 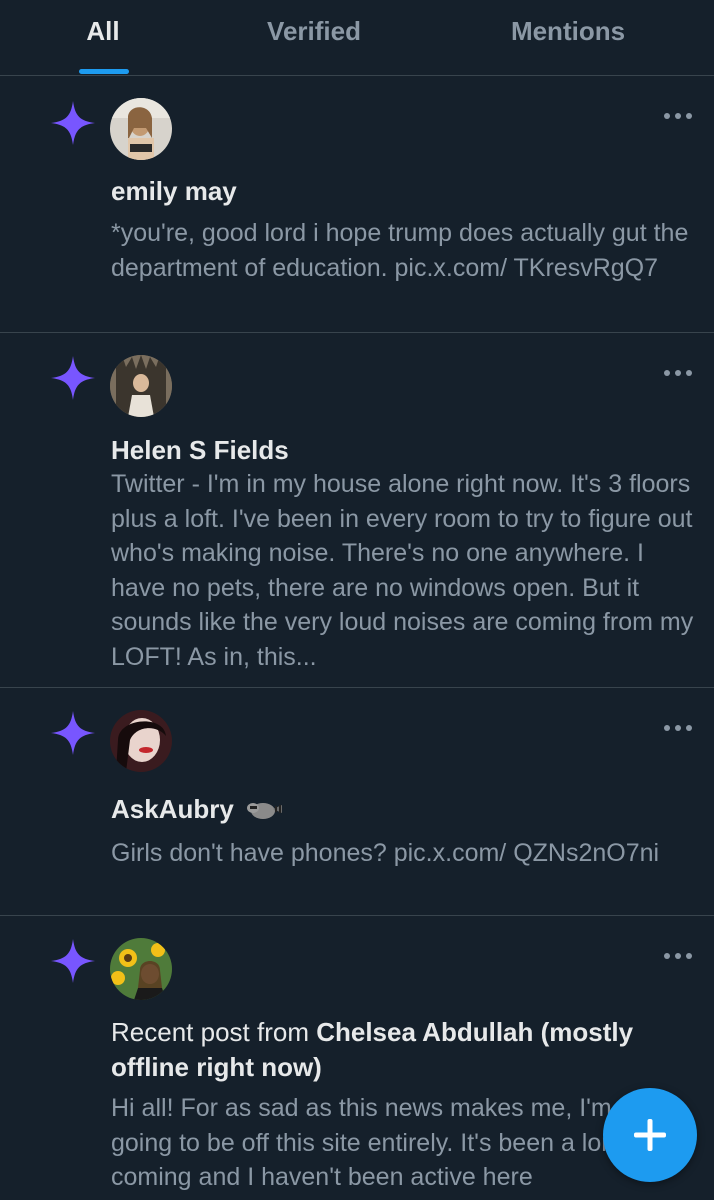 What do you see at coordinates (197, 809) in the screenshot?
I see `author-name: AskAubry` at bounding box center [197, 809].